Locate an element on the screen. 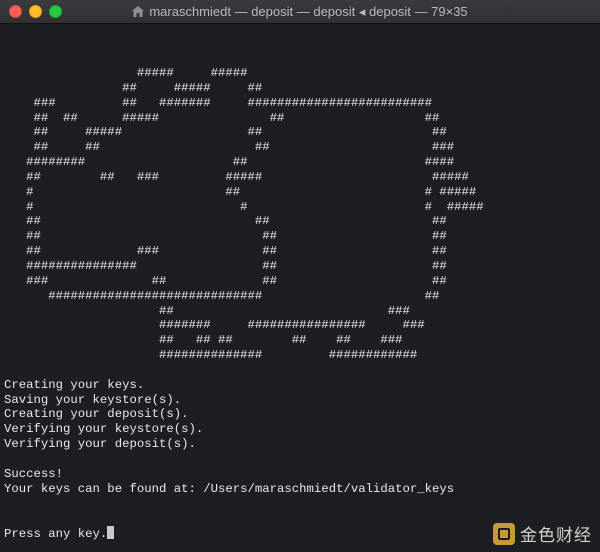  ascii-art-line: ######## ## #### is located at coordinates (229, 162).